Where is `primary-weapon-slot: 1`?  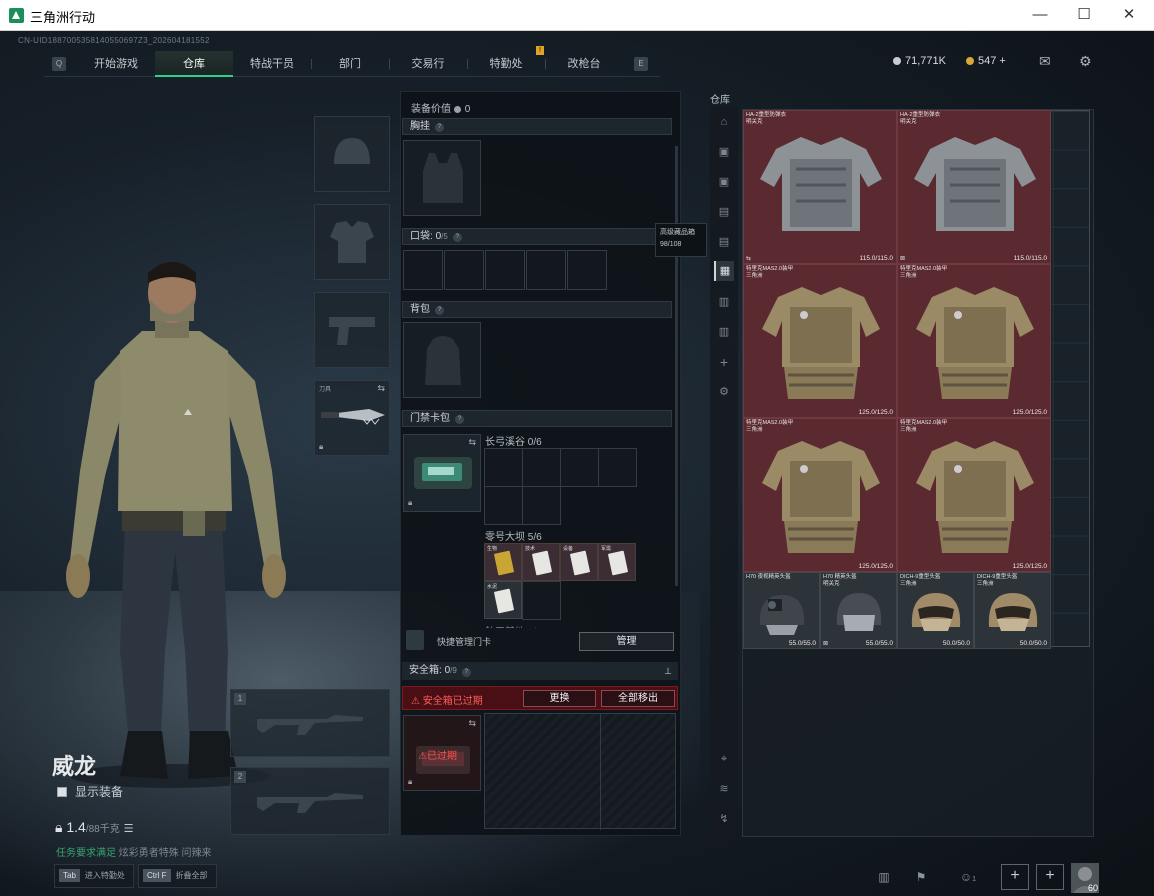 primary-weapon-slot: 1 is located at coordinates (310, 723).